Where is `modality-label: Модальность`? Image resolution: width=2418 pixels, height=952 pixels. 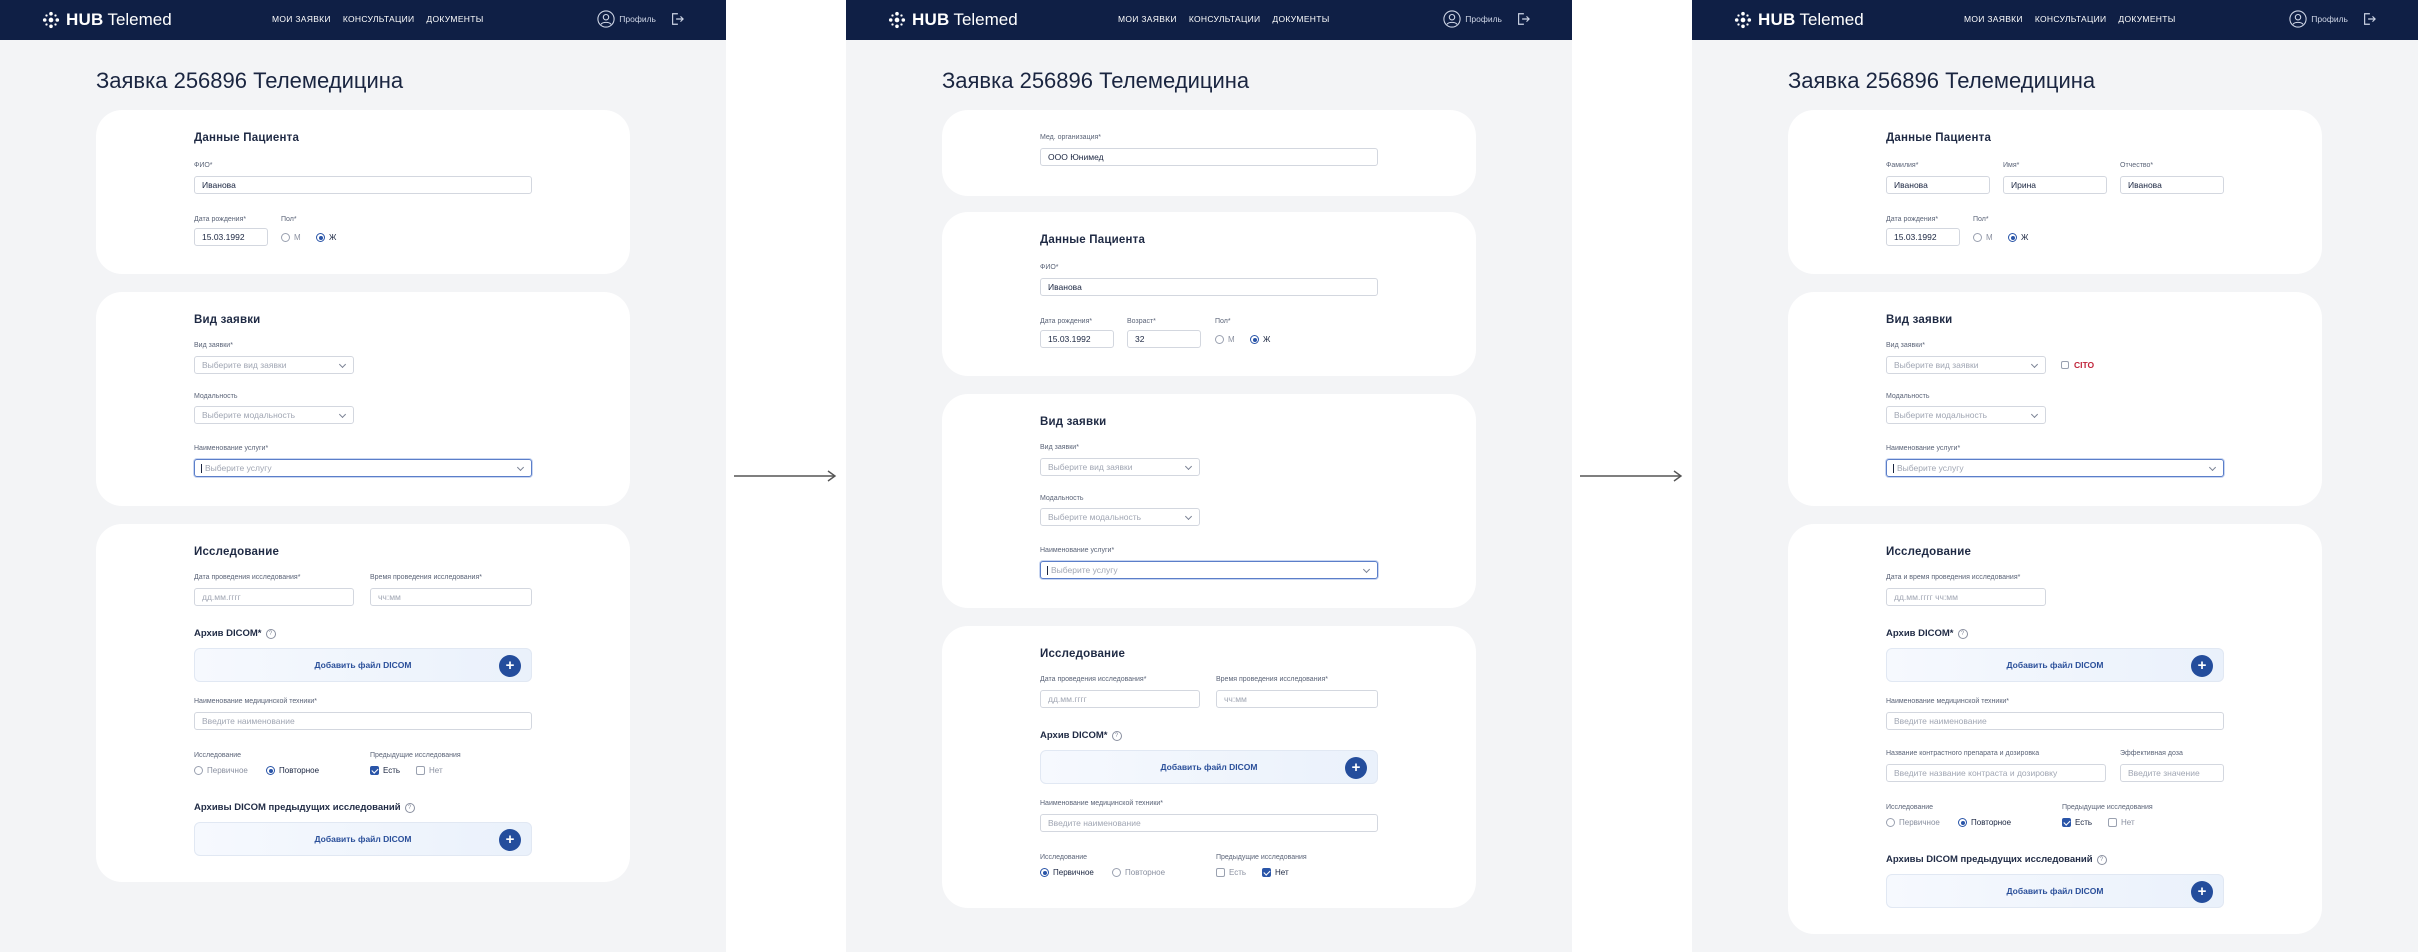 modality-label: Модальность is located at coordinates (216, 396).